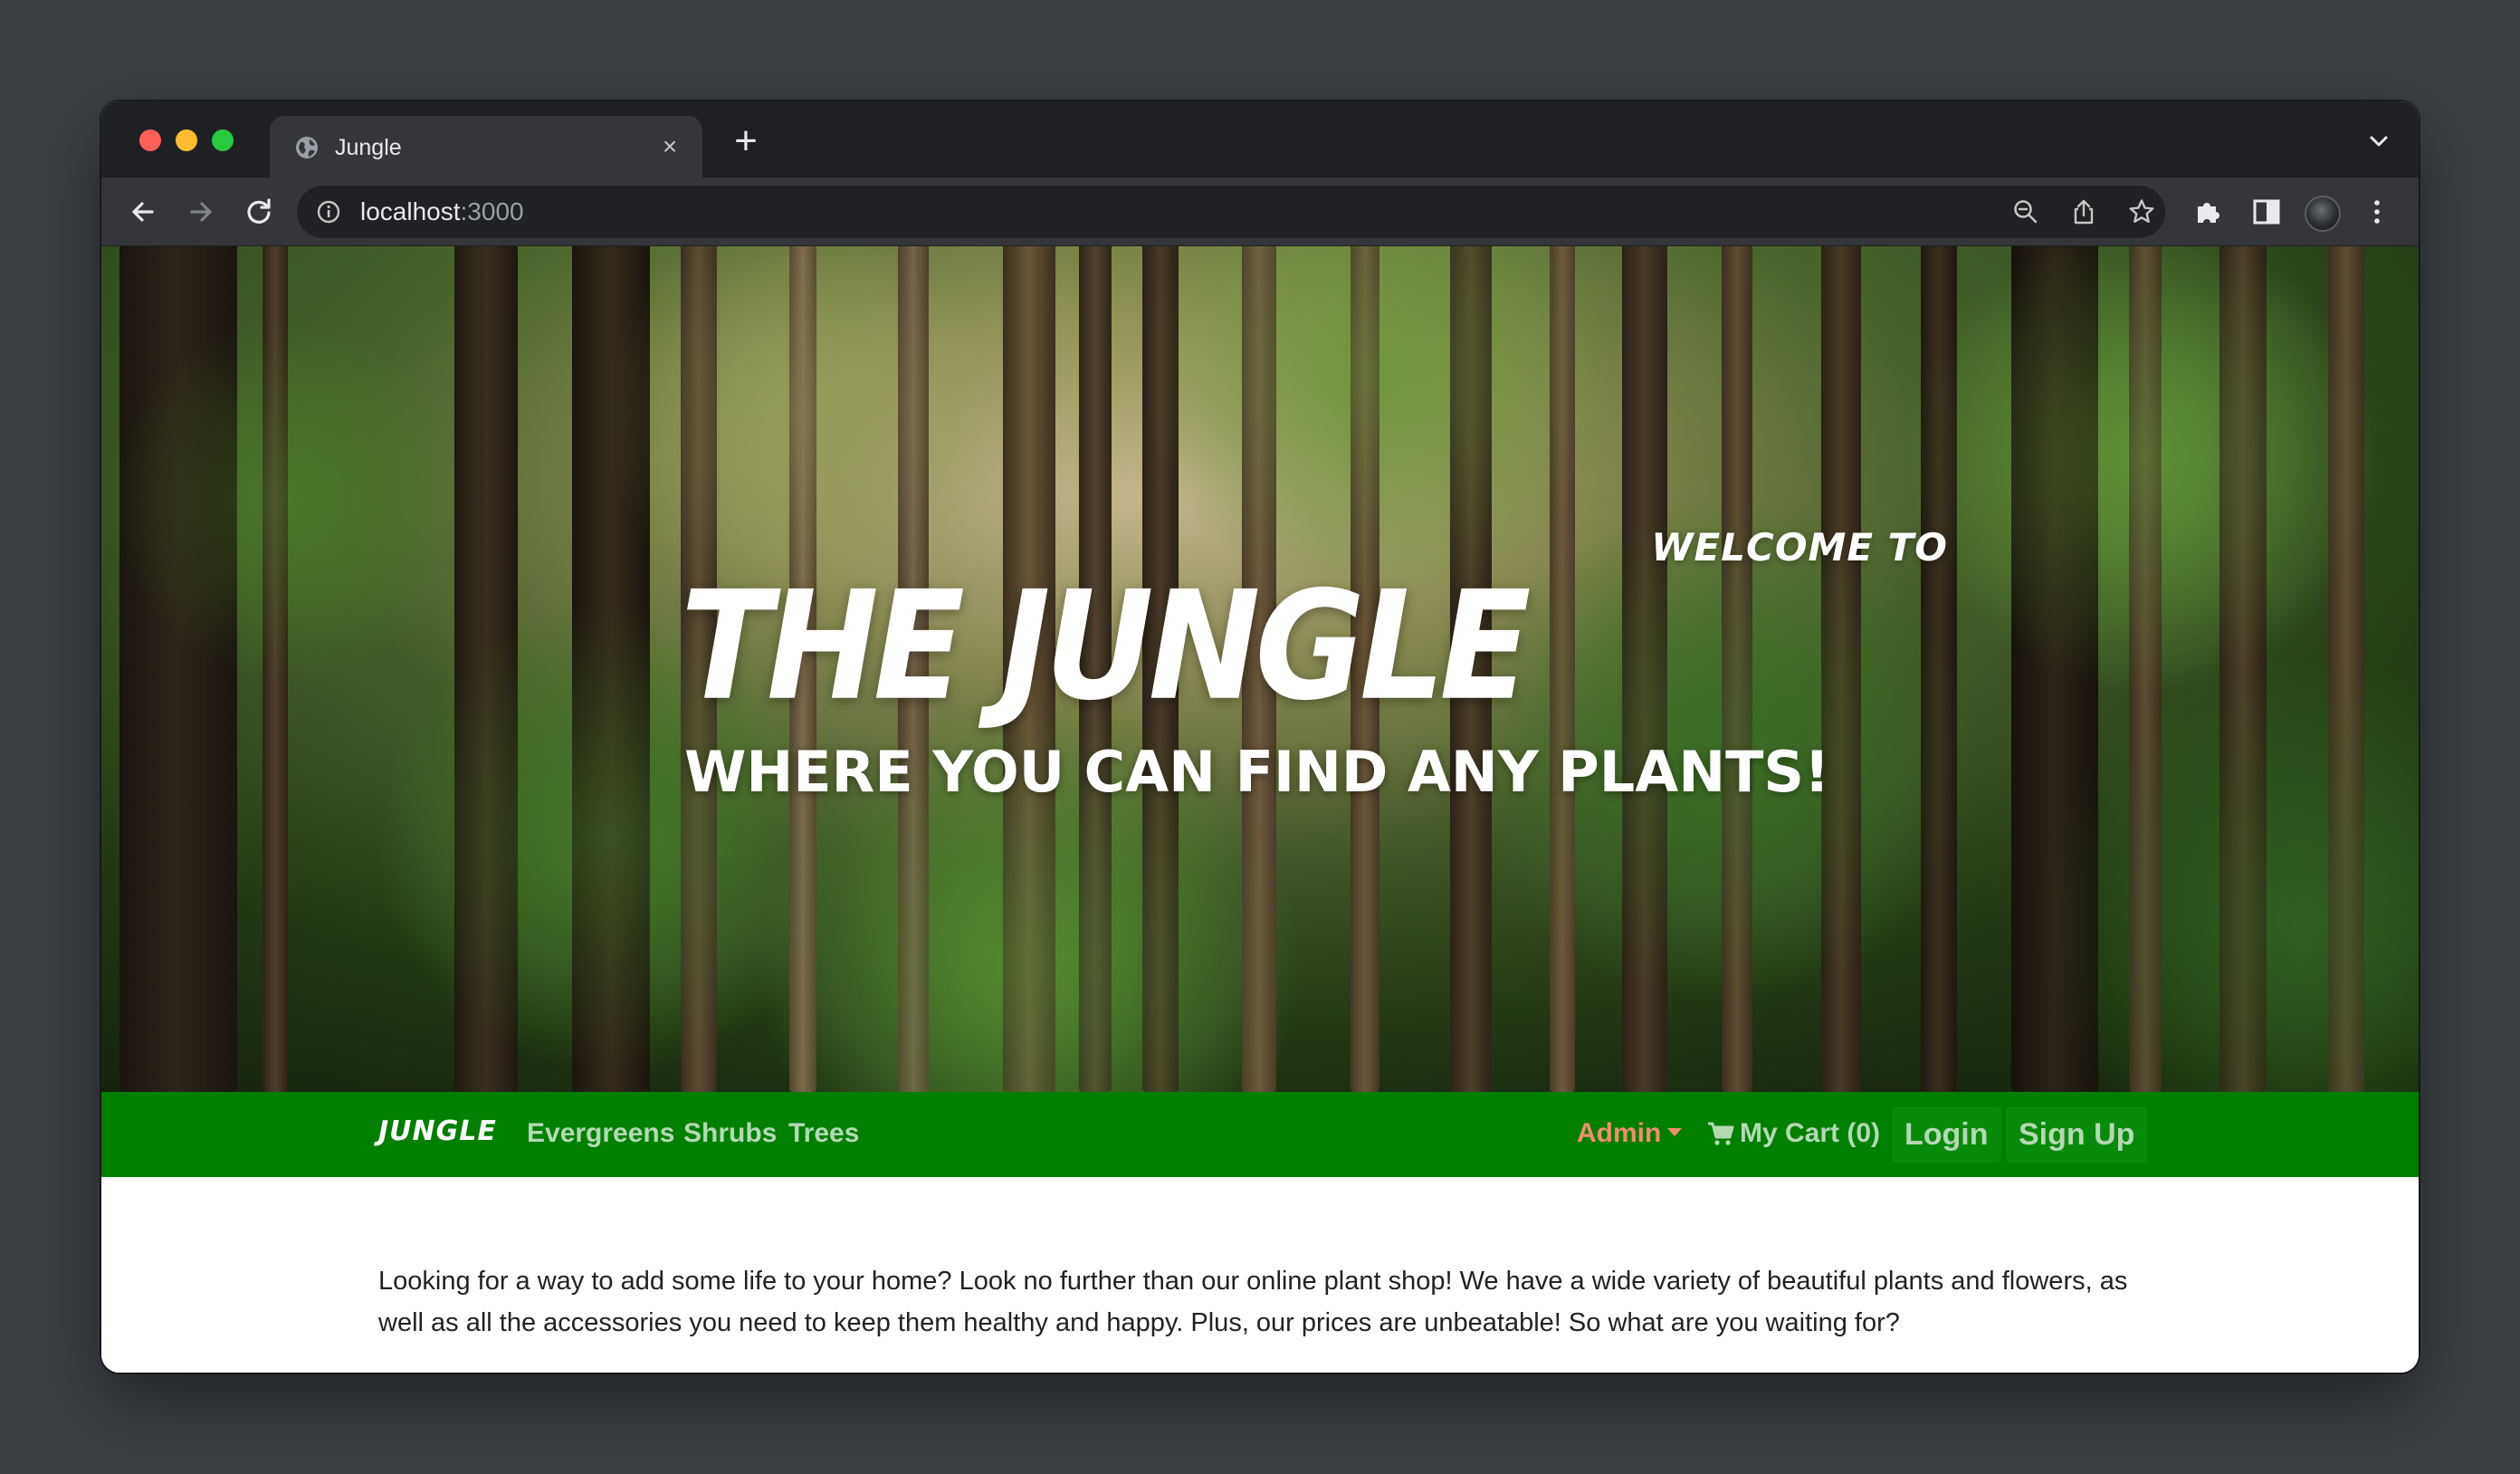 The height and width of the screenshot is (1474, 2520). Describe the element at coordinates (2379, 141) in the screenshot. I see `chevron-down-icon` at that location.